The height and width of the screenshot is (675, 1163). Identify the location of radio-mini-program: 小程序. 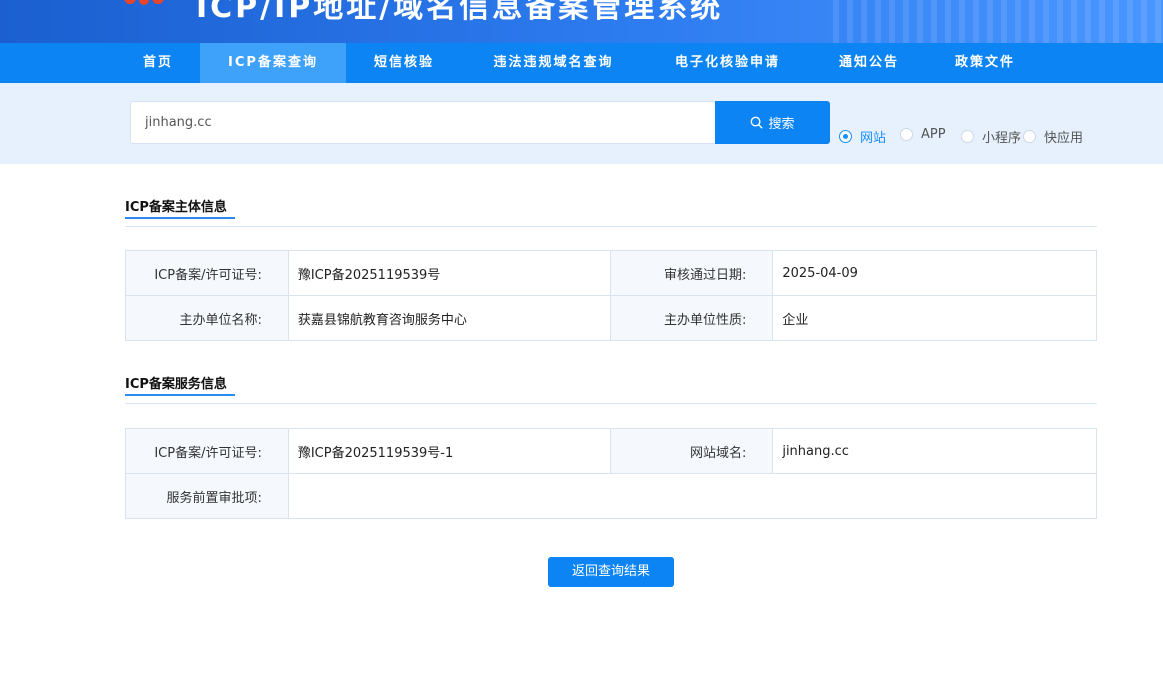
(991, 136).